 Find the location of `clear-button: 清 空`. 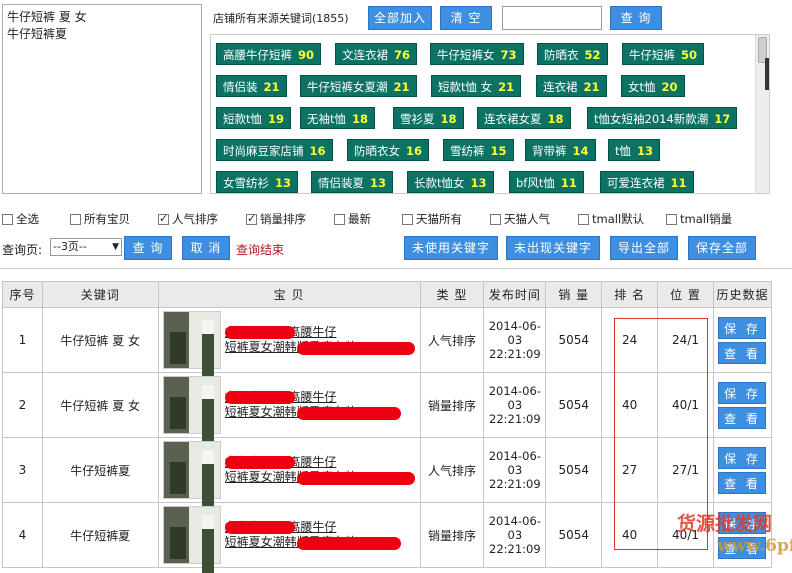

clear-button: 清 空 is located at coordinates (466, 18).